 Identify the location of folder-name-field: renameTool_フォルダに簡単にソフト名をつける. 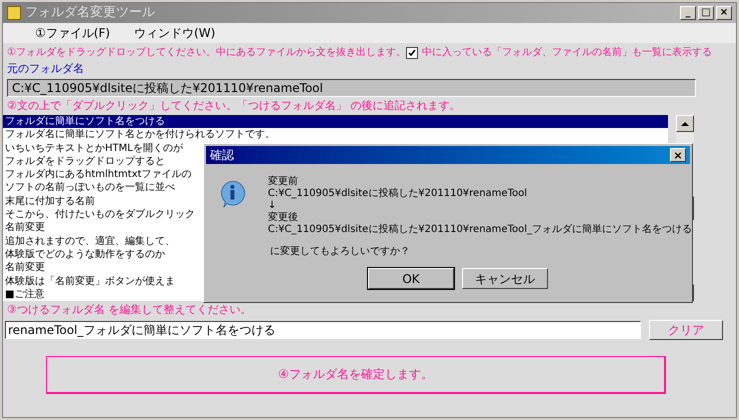
(323, 329).